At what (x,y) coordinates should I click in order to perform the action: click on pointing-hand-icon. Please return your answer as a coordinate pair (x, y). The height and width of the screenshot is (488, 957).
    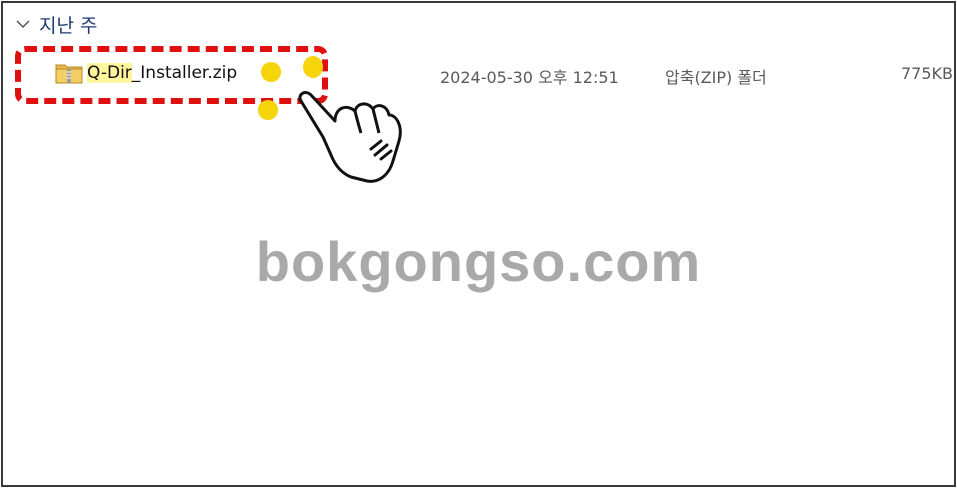
    Looking at the image, I should click on (350, 137).